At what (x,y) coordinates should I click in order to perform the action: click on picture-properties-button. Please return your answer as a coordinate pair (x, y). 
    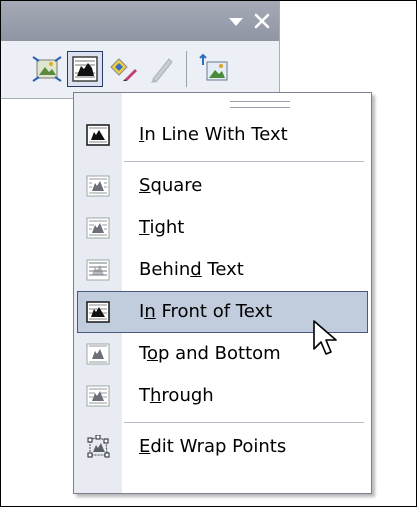
    Looking at the image, I should click on (215, 69).